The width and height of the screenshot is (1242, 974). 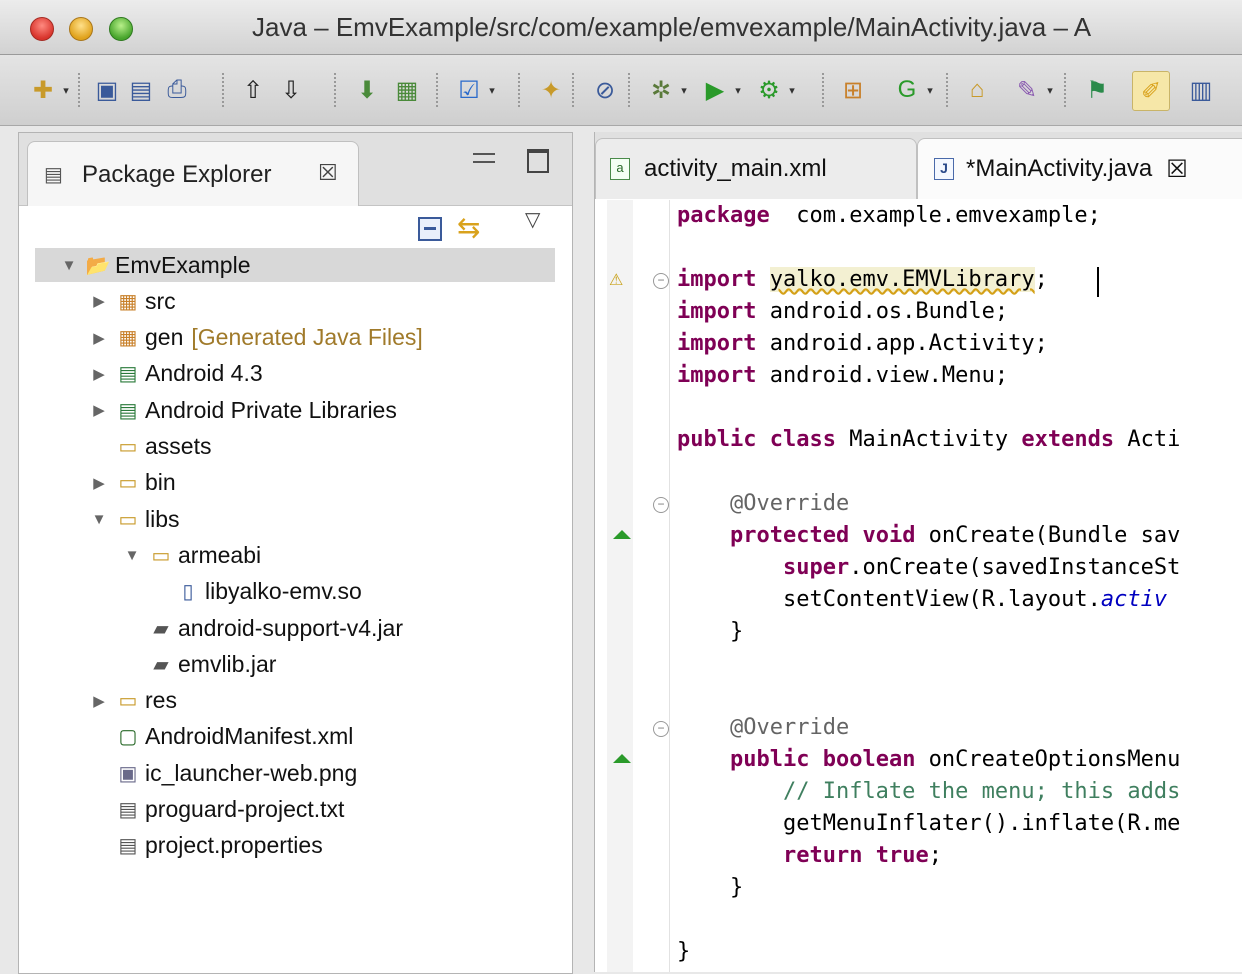 What do you see at coordinates (469, 90) in the screenshot?
I see `checkbox-icon: ☑` at bounding box center [469, 90].